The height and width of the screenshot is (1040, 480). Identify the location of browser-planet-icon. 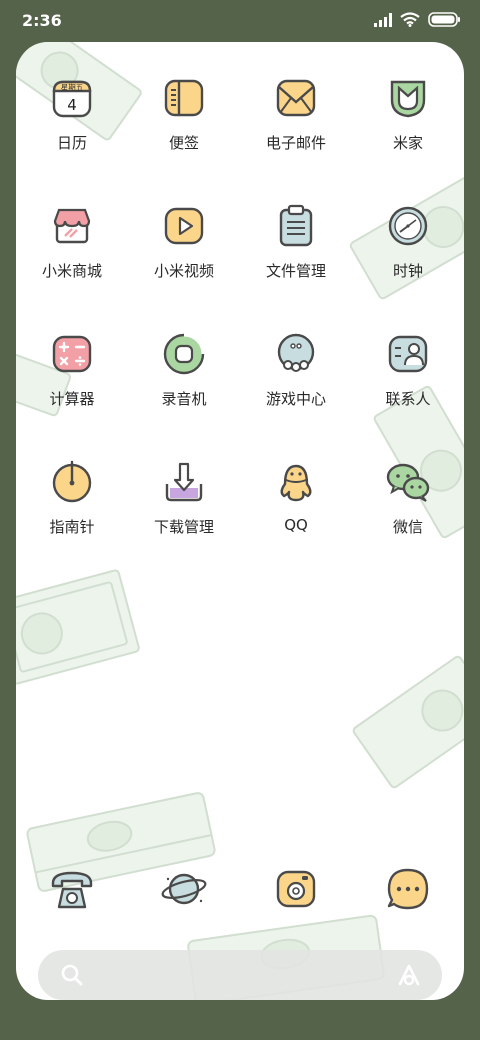
(184, 889).